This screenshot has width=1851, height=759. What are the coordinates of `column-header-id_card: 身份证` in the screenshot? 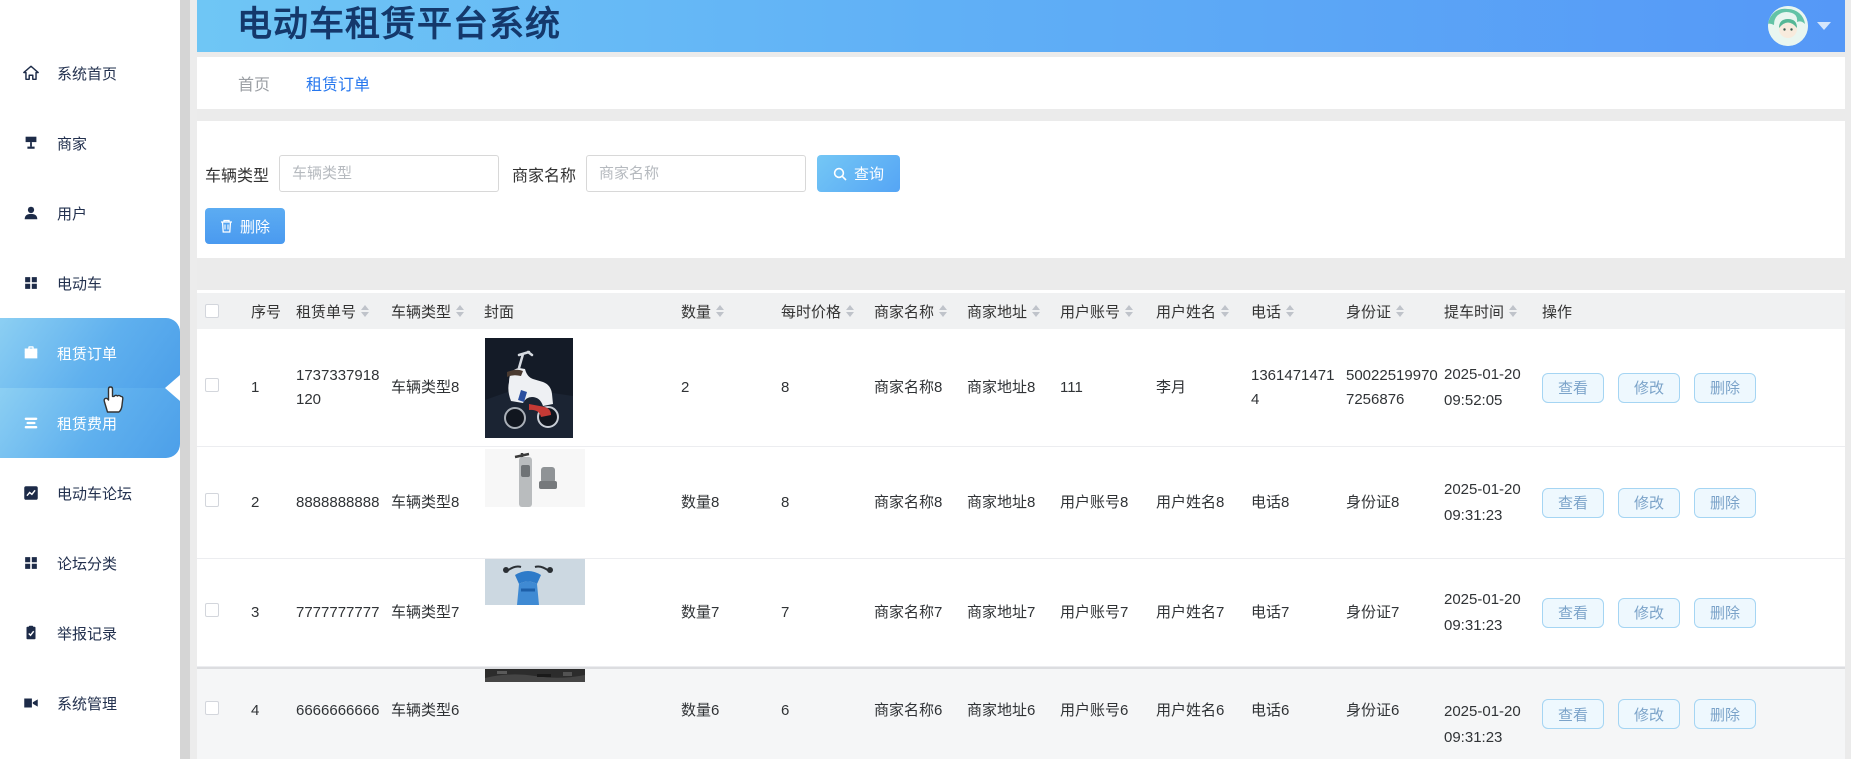 It's located at (1391, 311).